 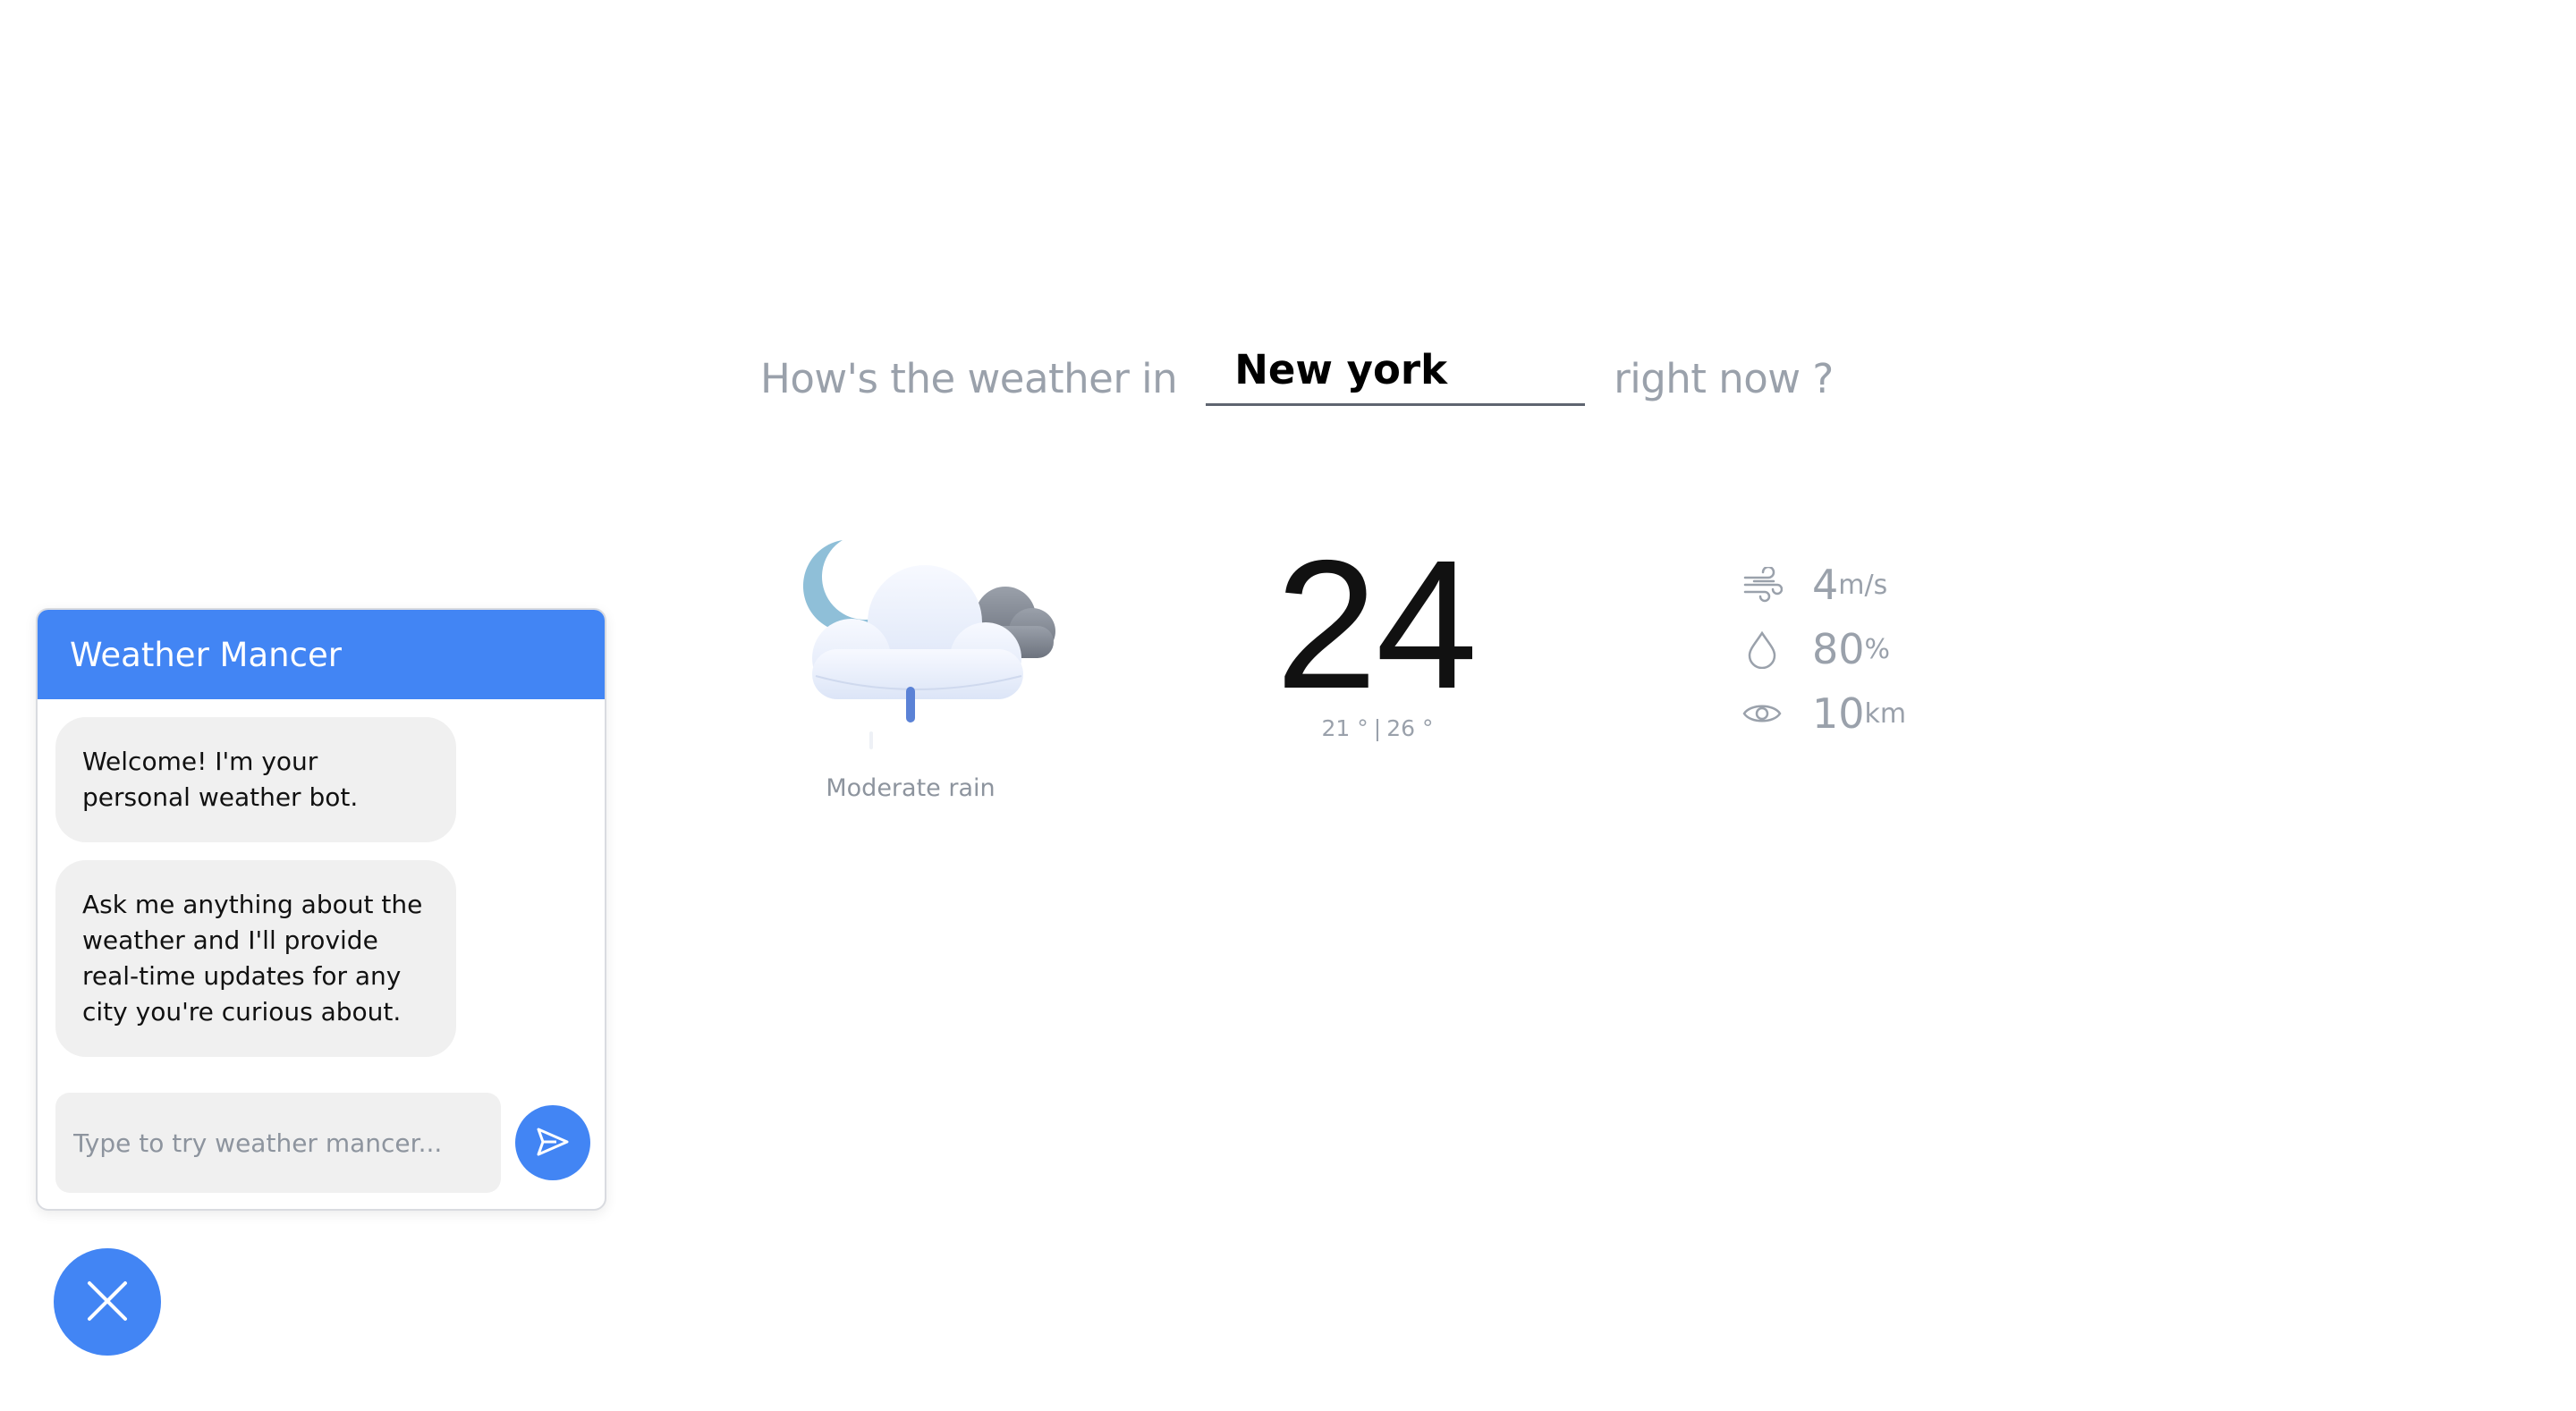 I want to click on humidity-value: 80, so click(x=1838, y=649).